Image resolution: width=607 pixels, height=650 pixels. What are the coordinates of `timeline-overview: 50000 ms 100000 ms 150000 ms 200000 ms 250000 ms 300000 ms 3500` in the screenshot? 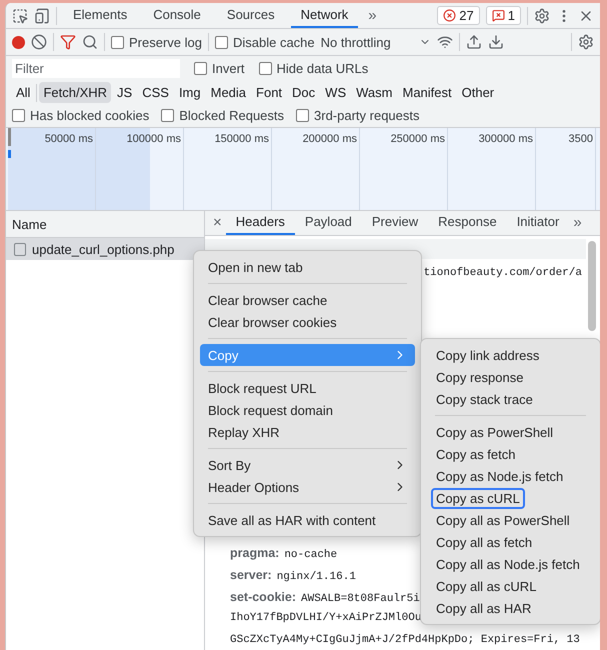 It's located at (303, 169).